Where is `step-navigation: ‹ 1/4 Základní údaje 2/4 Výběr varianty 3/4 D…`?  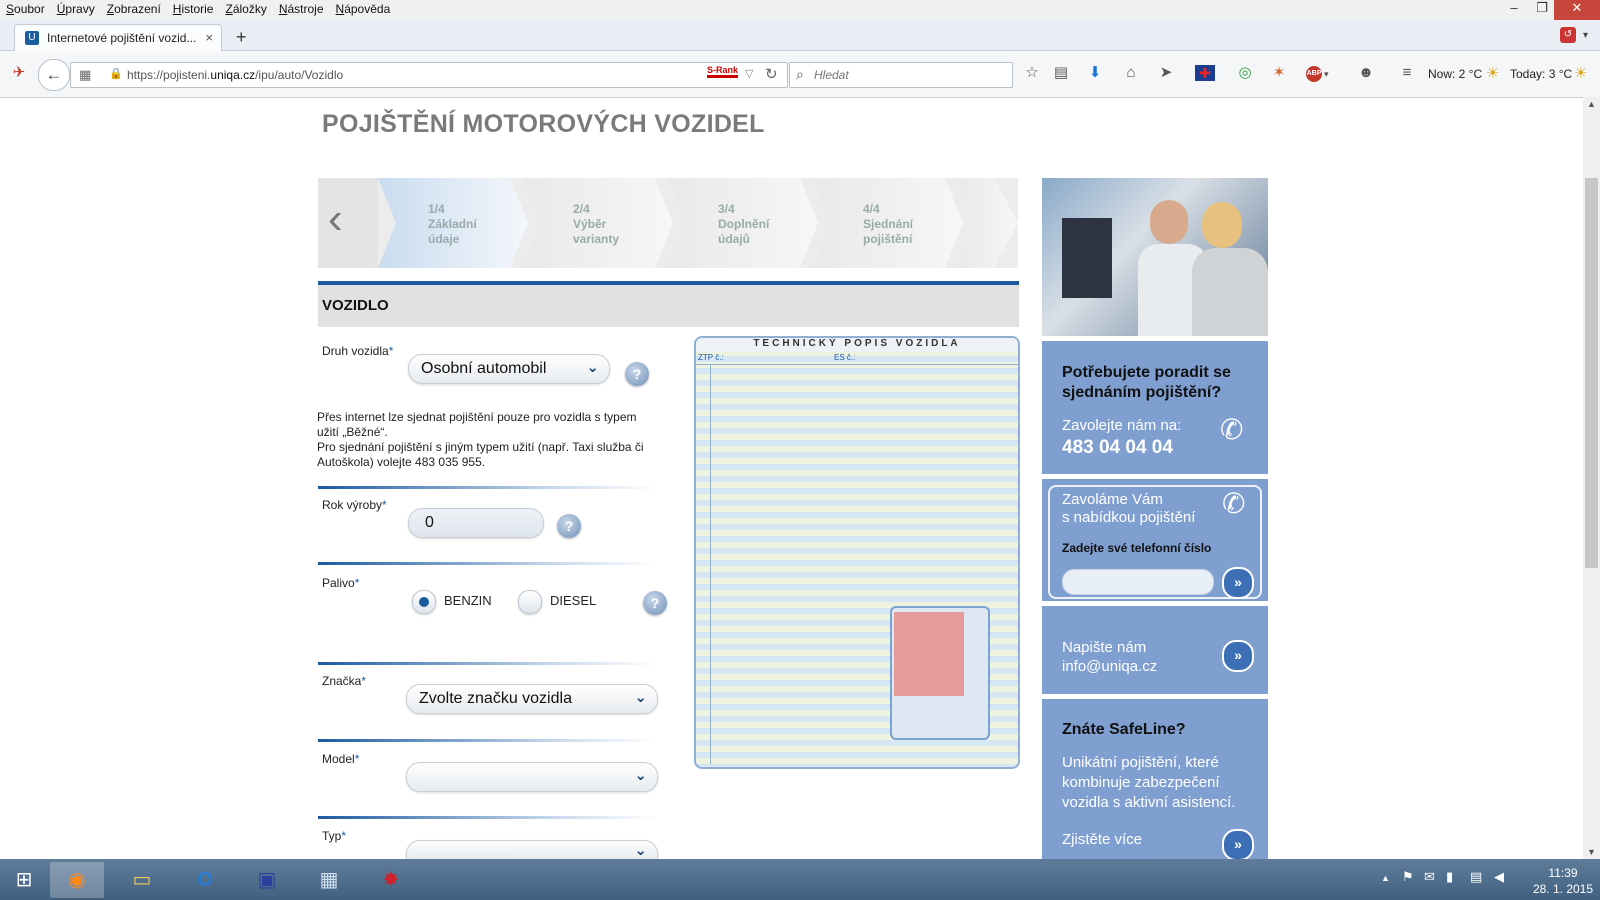 step-navigation: ‹ 1/4 Základní údaje 2/4 Výběr varianty 3/4 D… is located at coordinates (668, 223).